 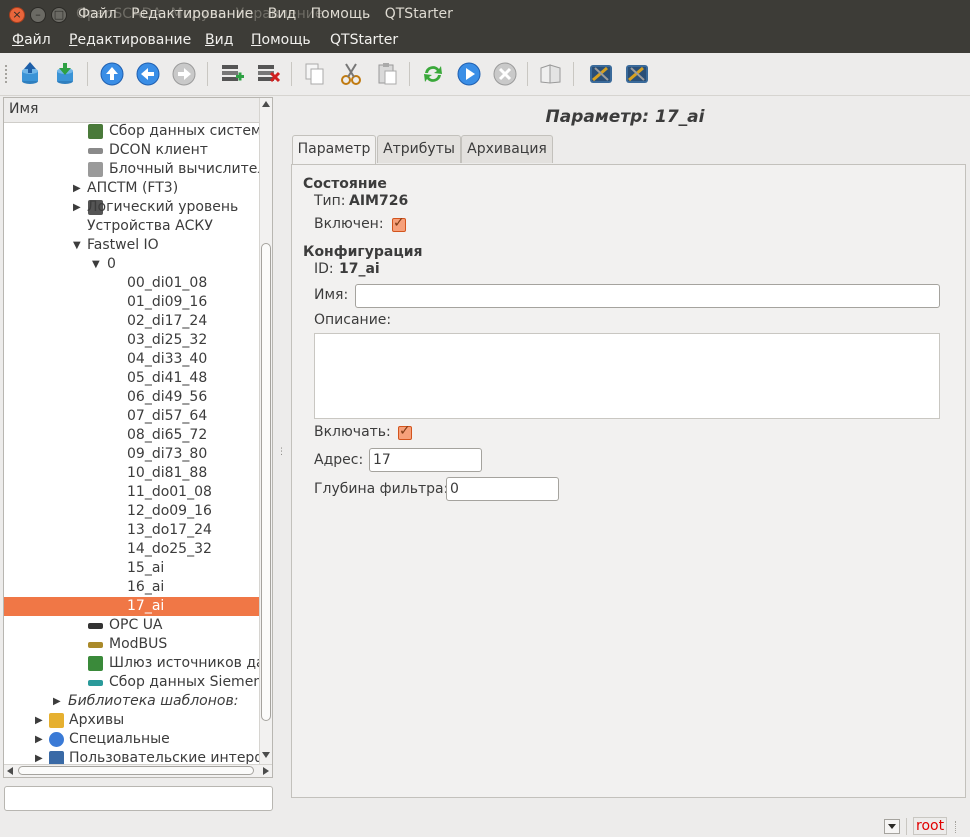 I want to click on menu-file: Файл, so click(x=31, y=40).